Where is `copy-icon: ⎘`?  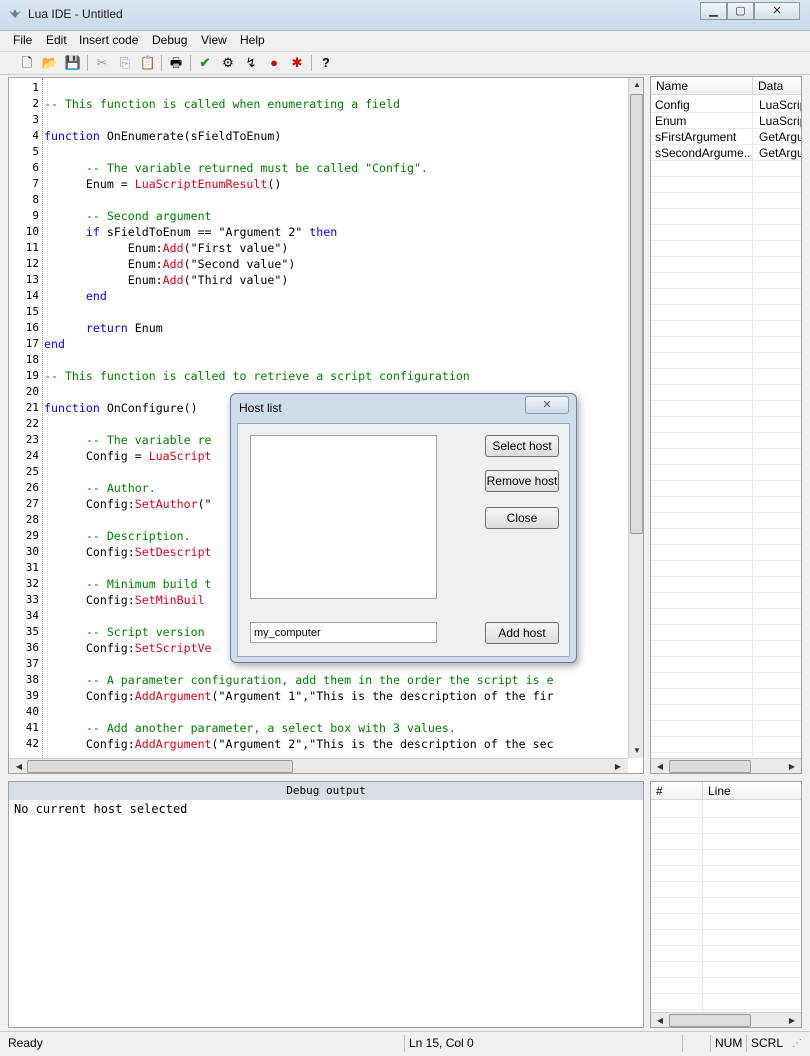 copy-icon: ⎘ is located at coordinates (125, 63).